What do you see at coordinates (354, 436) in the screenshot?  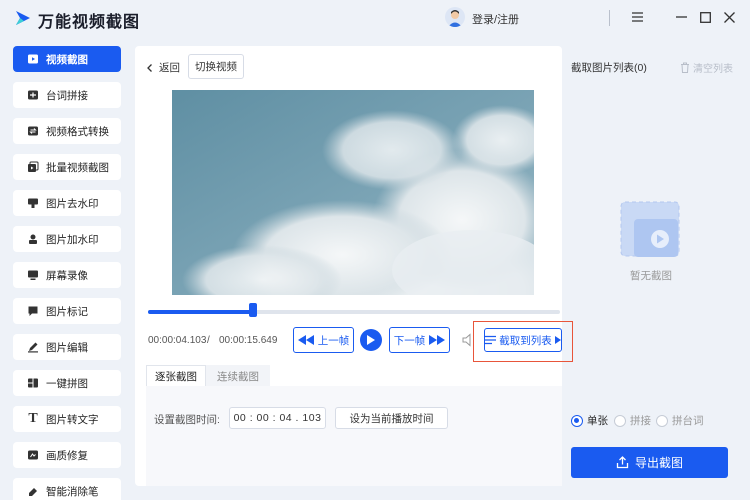 I see `capture-settings-panel` at bounding box center [354, 436].